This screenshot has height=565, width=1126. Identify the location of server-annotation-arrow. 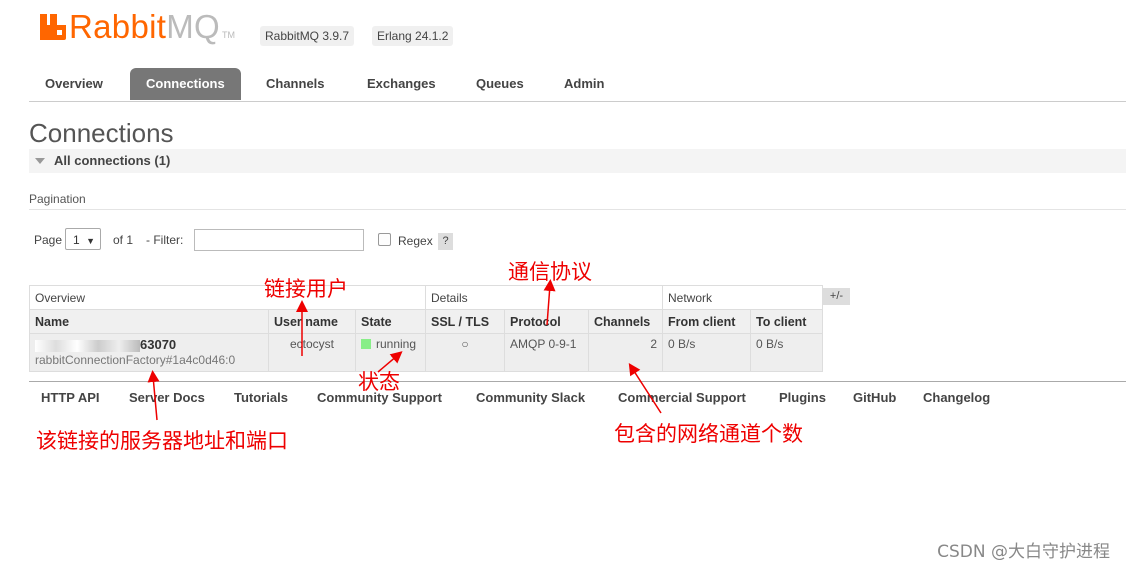
(153, 395).